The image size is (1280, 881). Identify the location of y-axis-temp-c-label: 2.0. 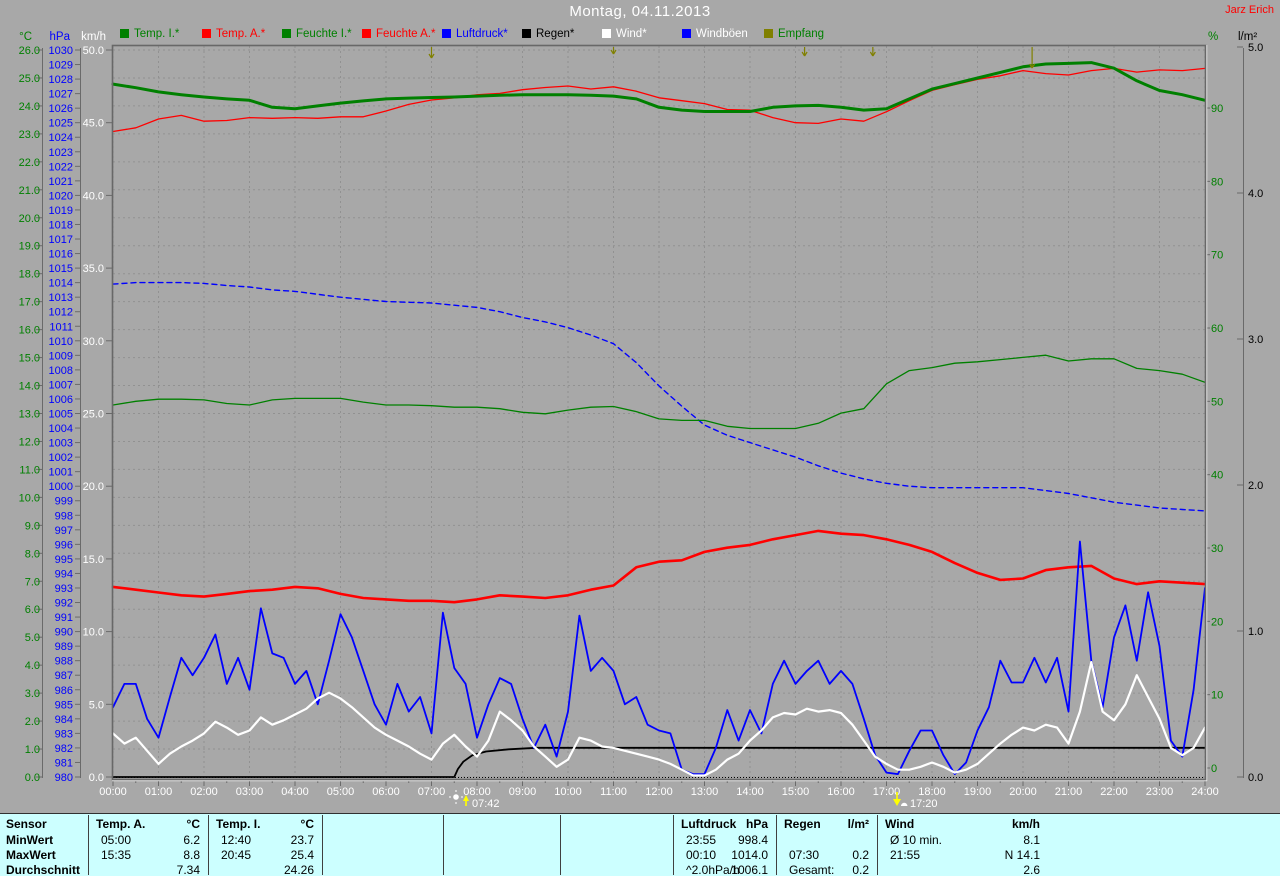
(32, 722).